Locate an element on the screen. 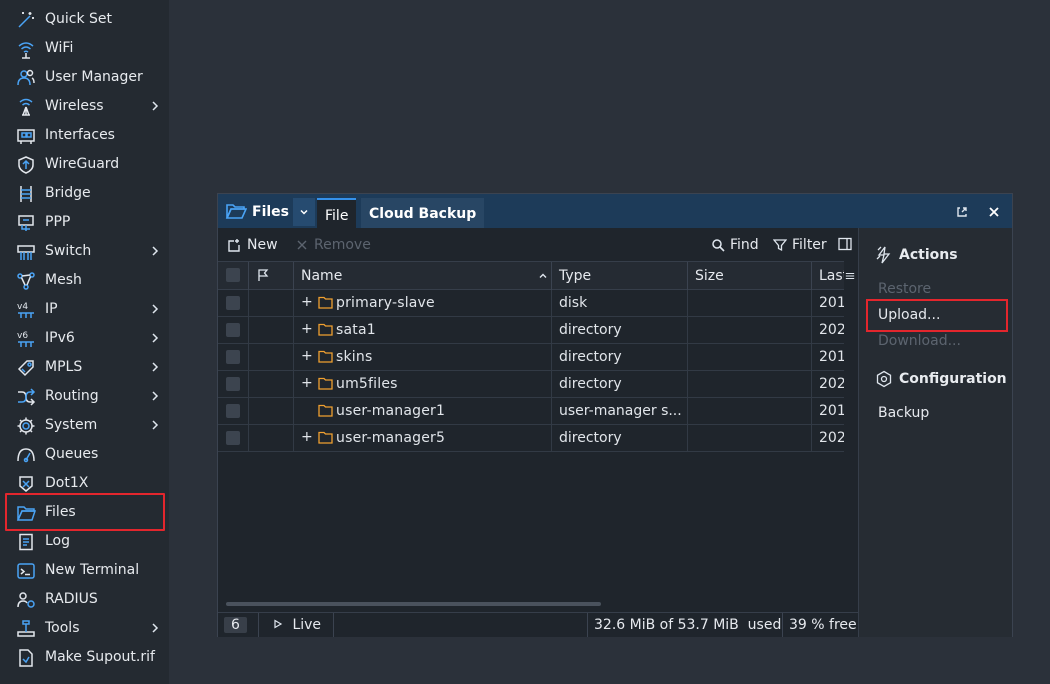 Image resolution: width=1050 pixels, height=684 pixels. toggle-panel-button is located at coordinates (845, 244).